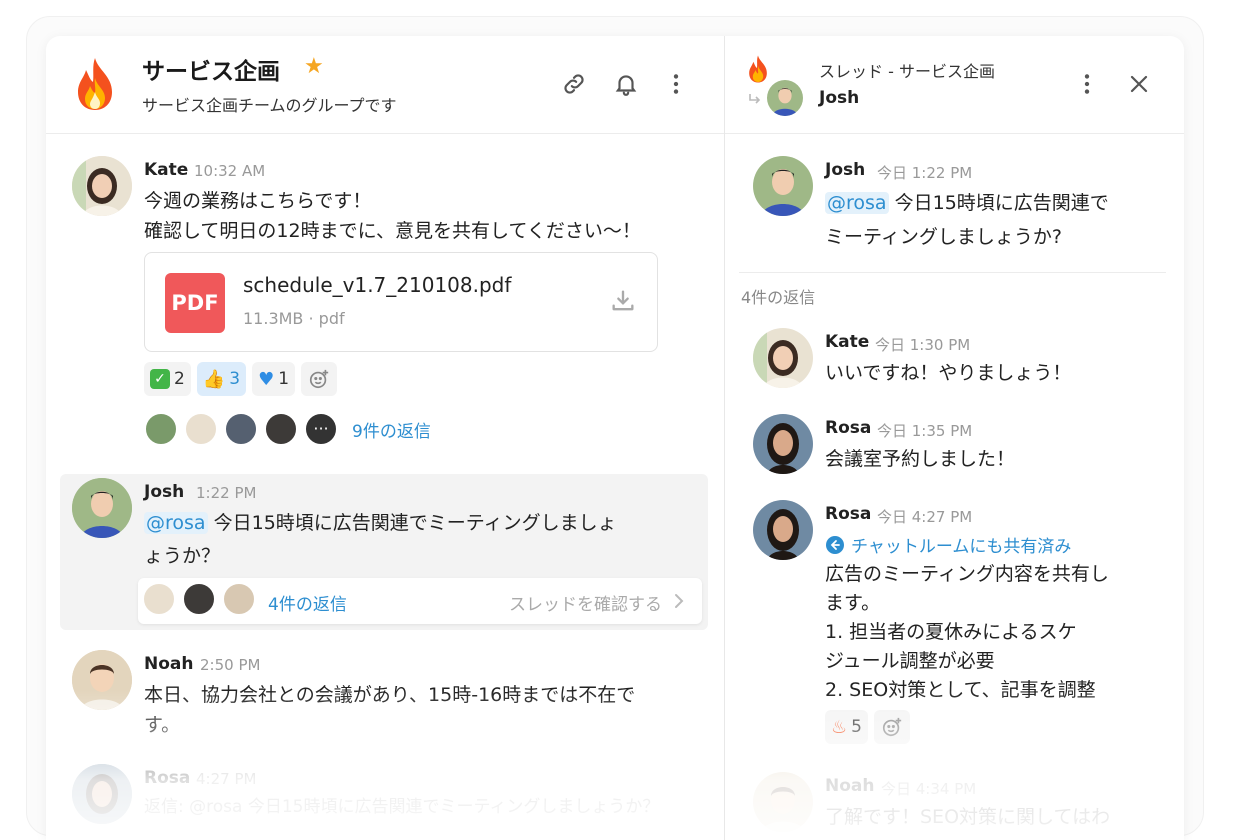  I want to click on message-text: @rosa 今日15時頃に広告関連でミーティングしましょ, so click(380, 523).